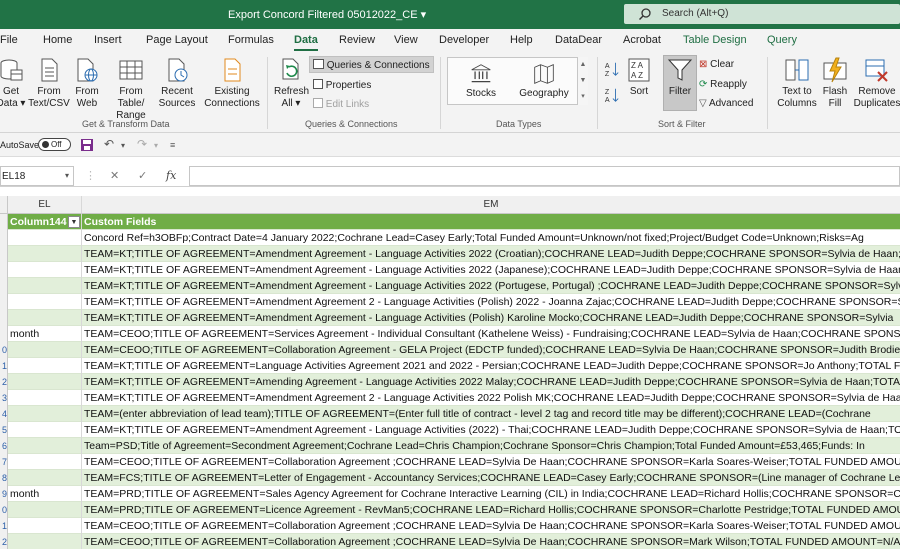  I want to click on save-icon, so click(87, 145).